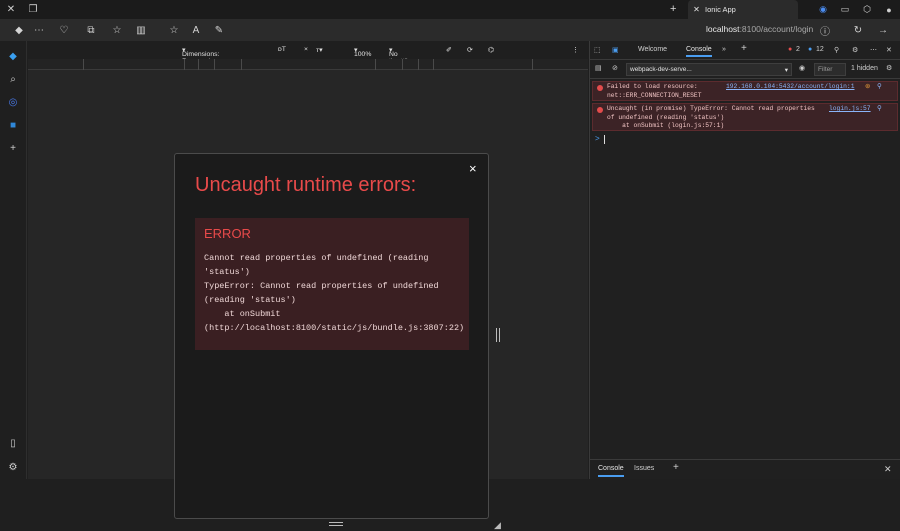 The height and width of the screenshot is (531, 900). I want to click on clear-console-icon: ⊘, so click(615, 68).